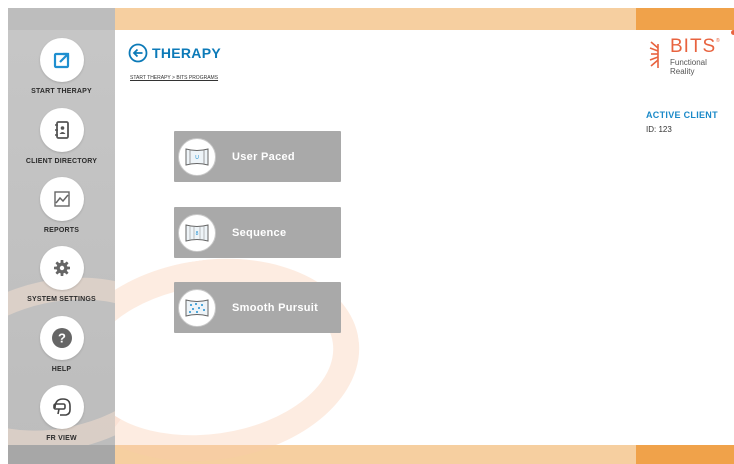 This screenshot has width=734, height=464. I want to click on gear-icon, so click(61, 268).